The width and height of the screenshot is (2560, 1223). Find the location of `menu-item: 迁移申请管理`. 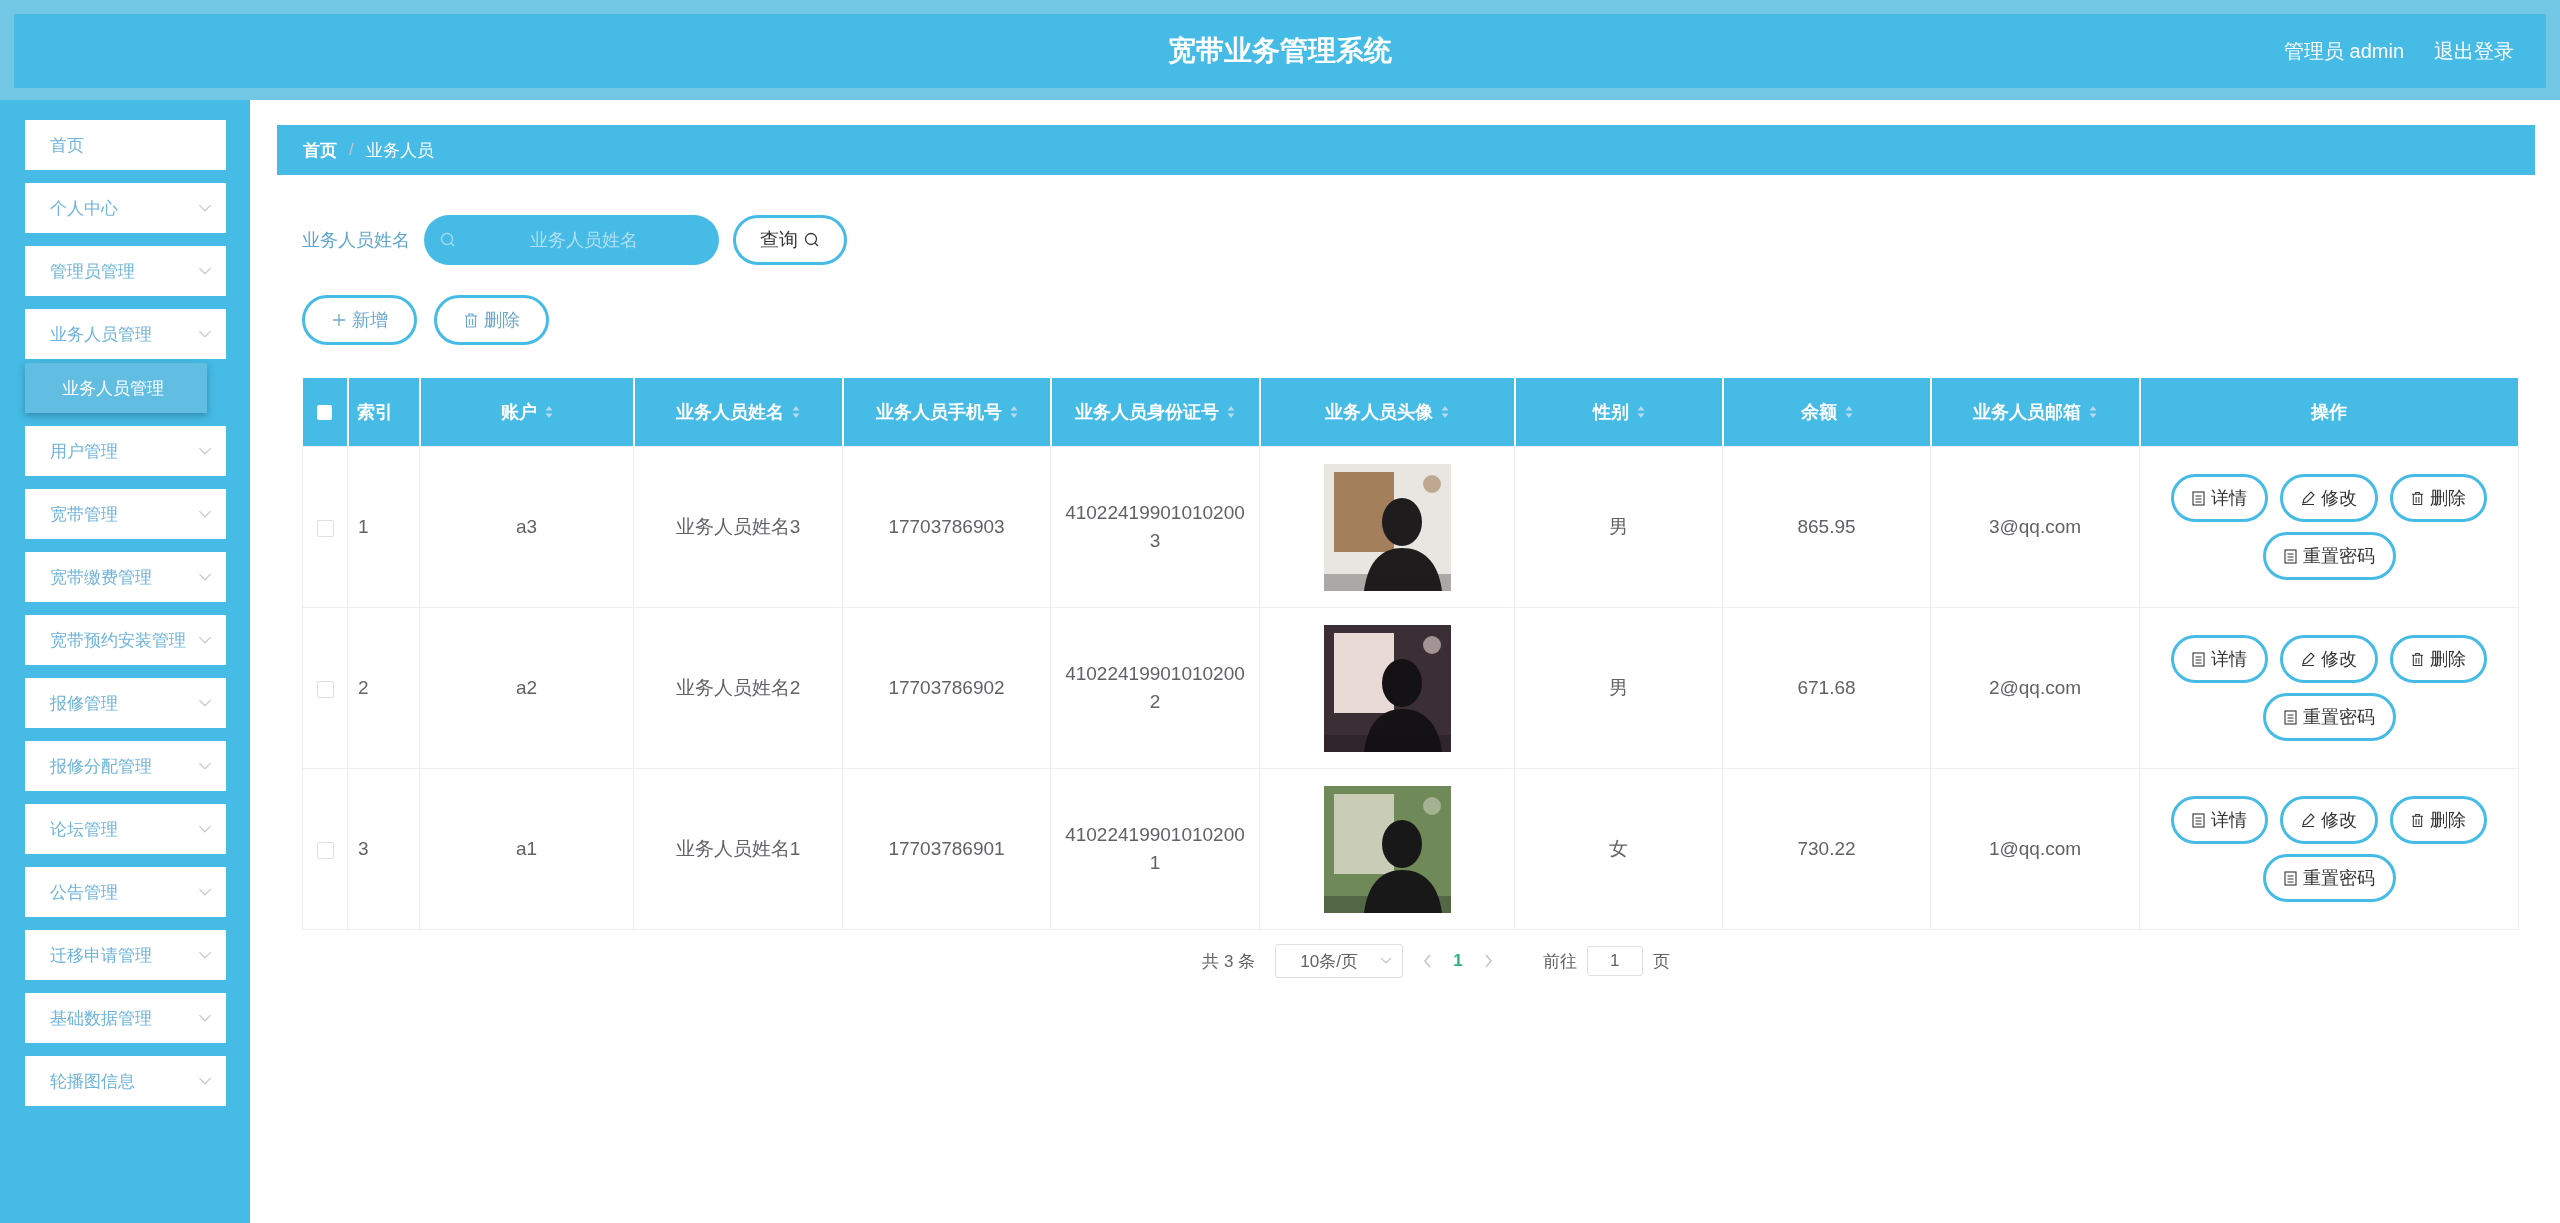

menu-item: 迁移申请管理 is located at coordinates (125, 955).